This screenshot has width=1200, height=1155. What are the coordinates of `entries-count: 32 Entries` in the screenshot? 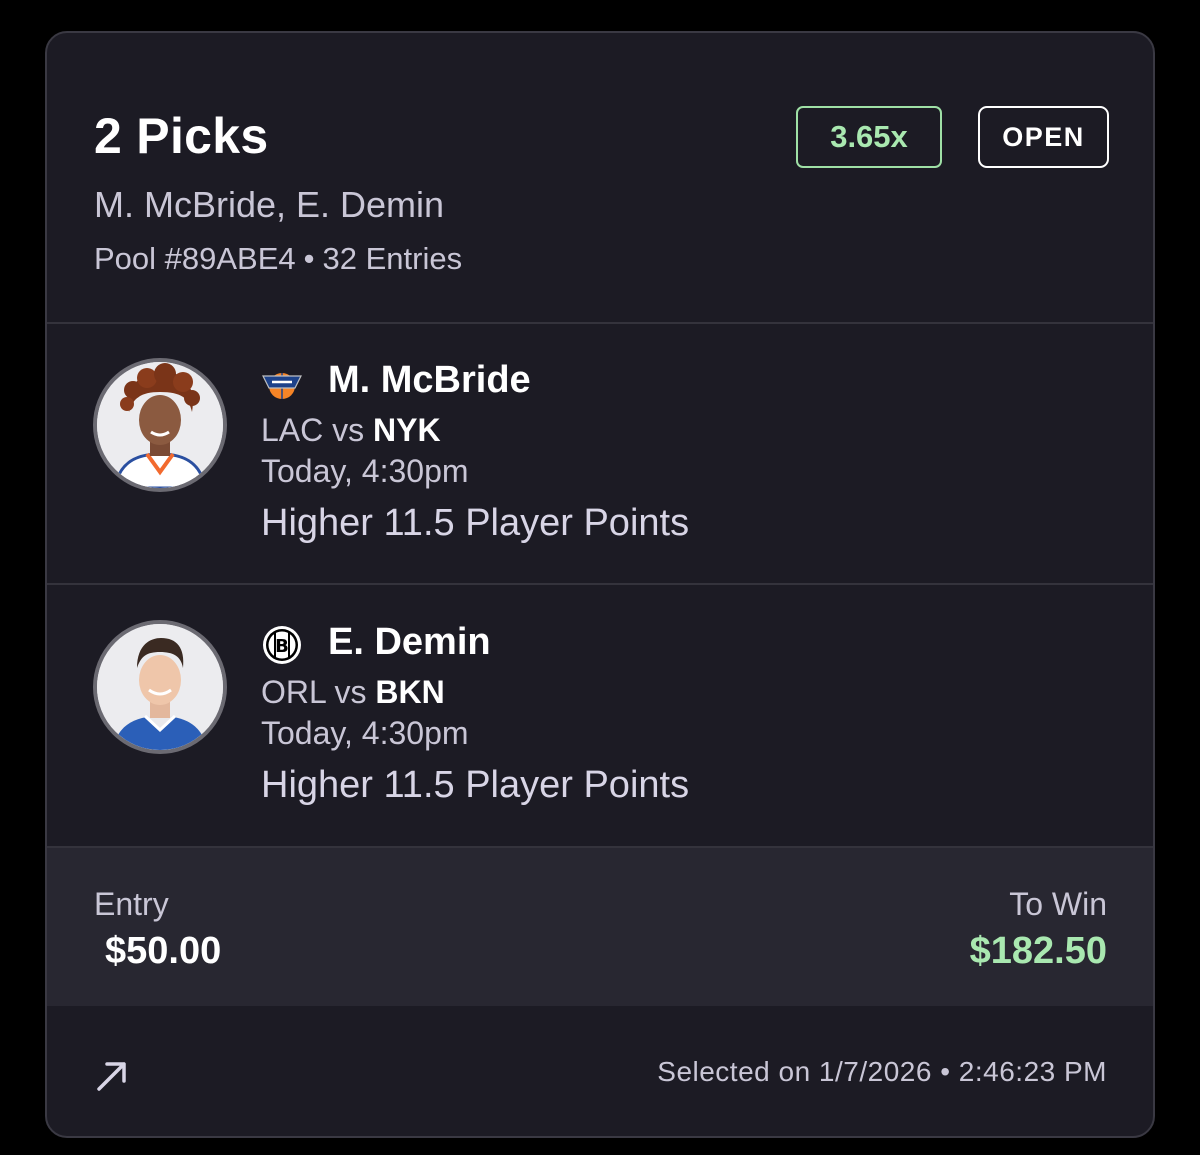 It's located at (392, 258).